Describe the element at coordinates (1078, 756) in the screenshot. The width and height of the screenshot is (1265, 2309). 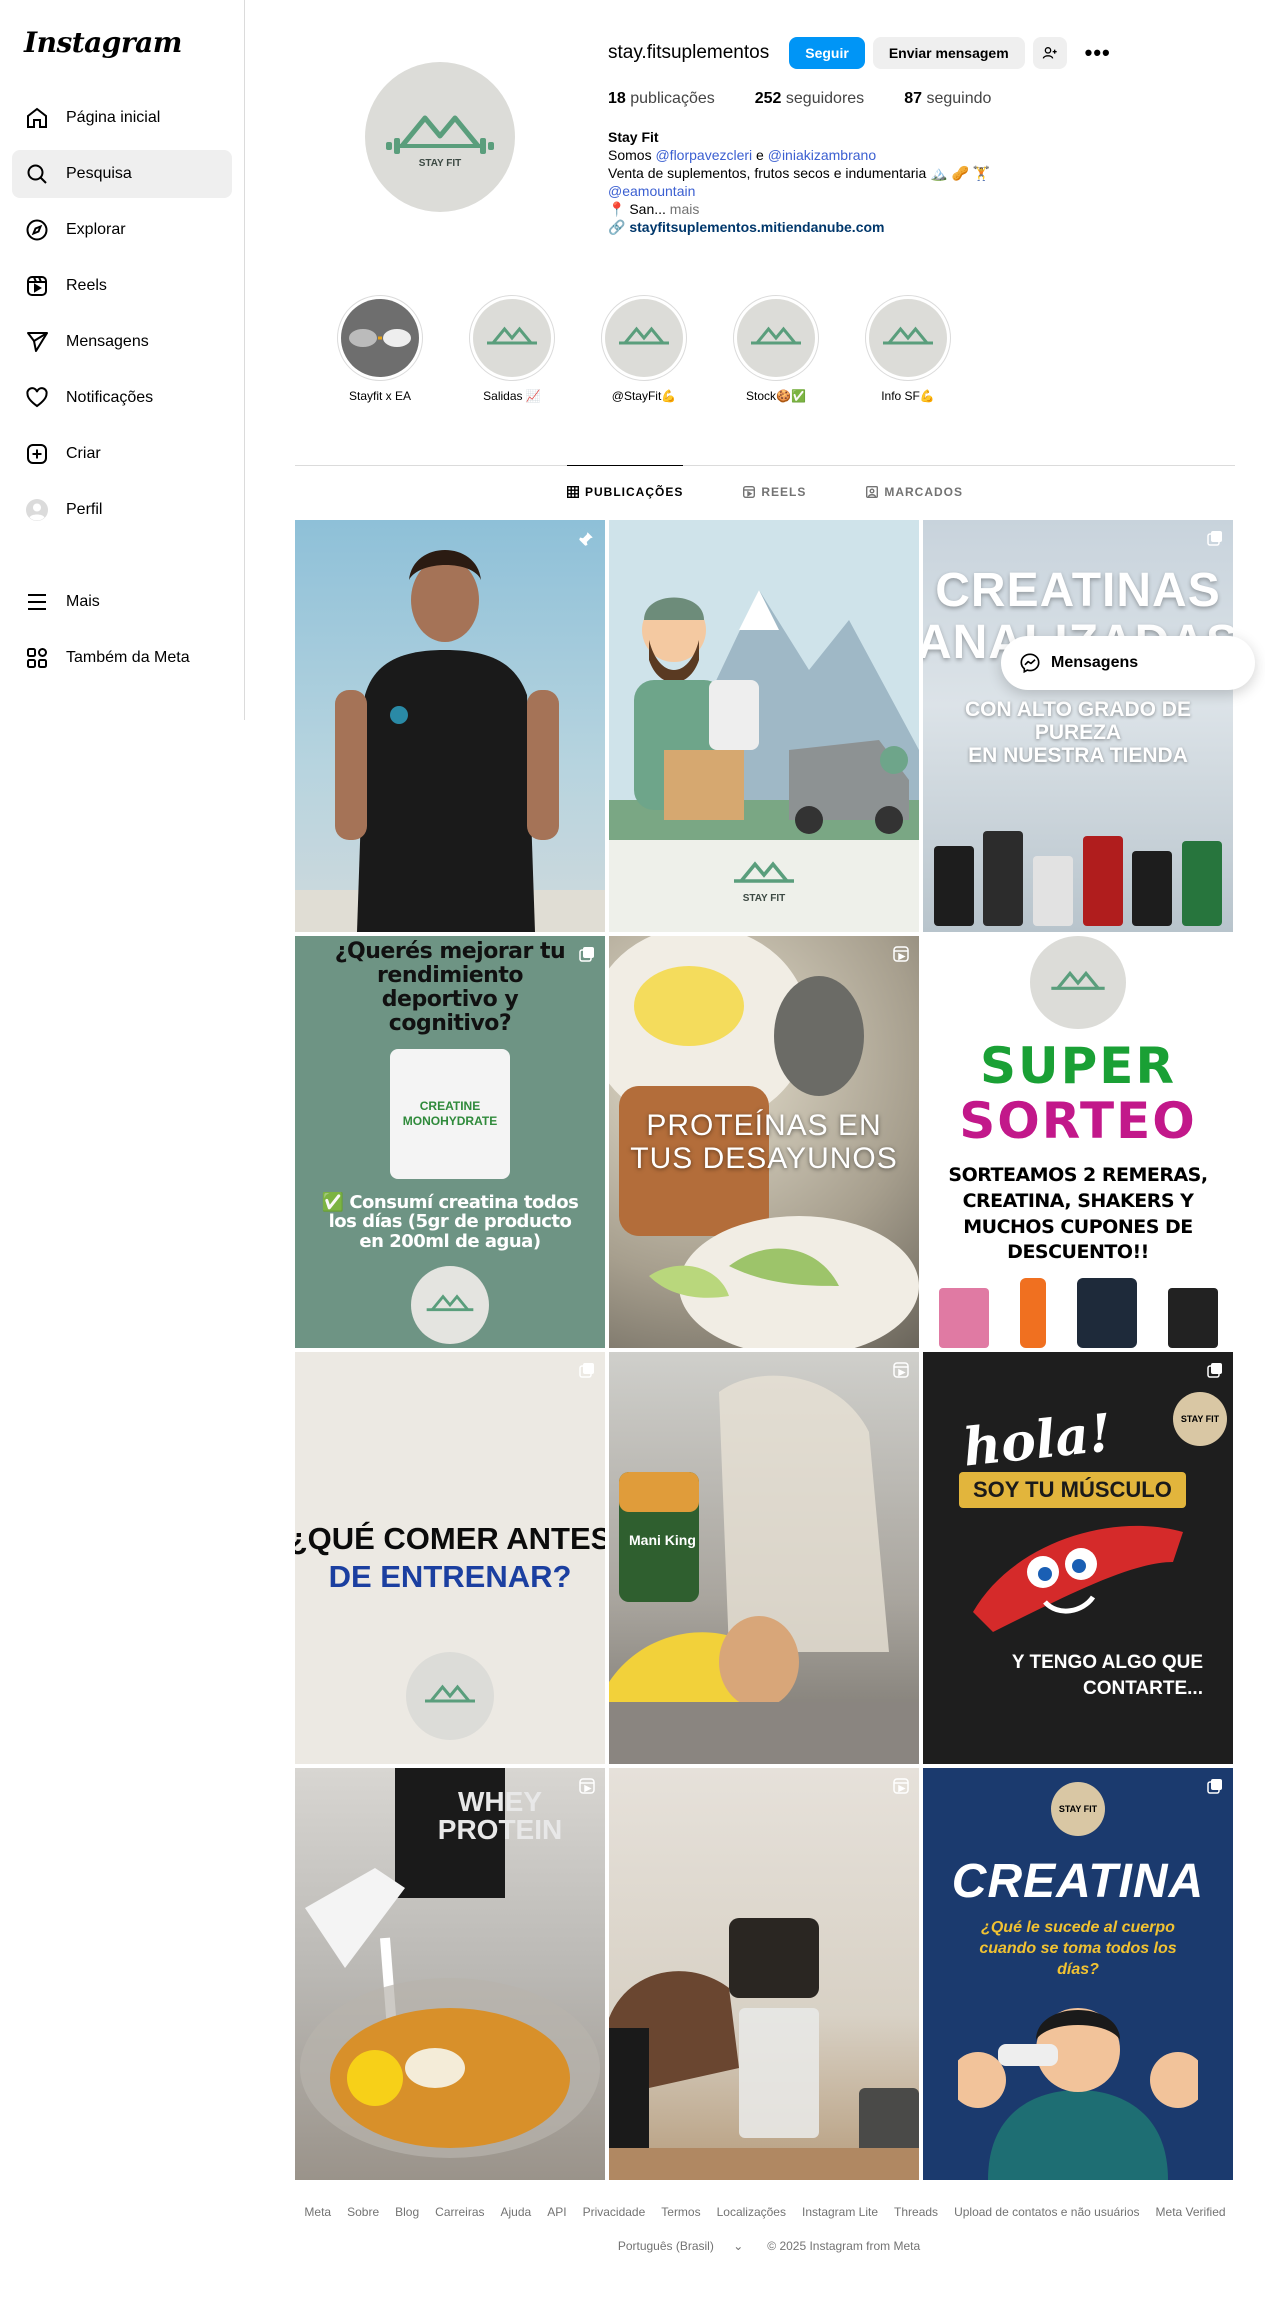
I see `post-subheading: EN NUESTRA TIENDA` at that location.